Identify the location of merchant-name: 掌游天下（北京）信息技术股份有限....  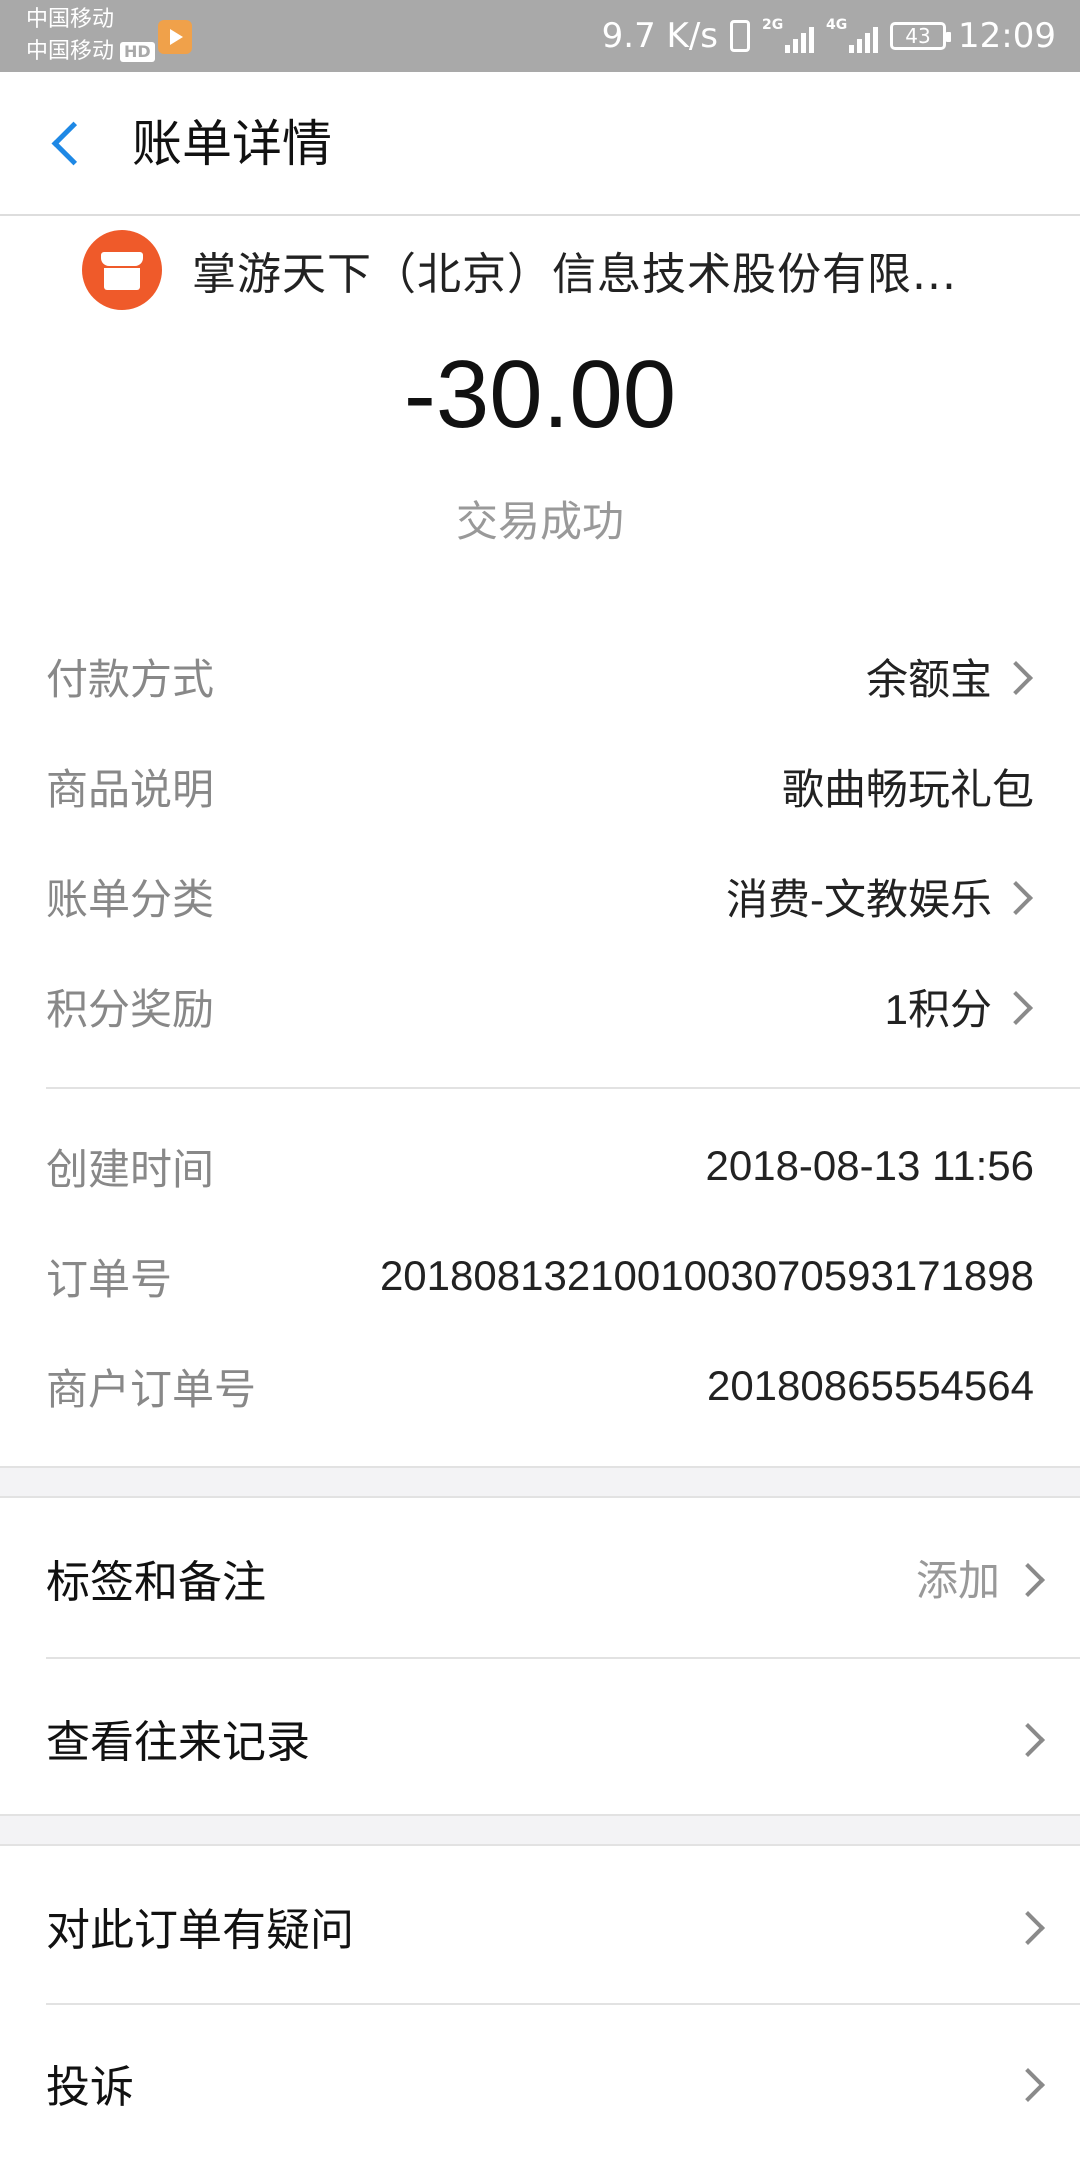
(574, 274).